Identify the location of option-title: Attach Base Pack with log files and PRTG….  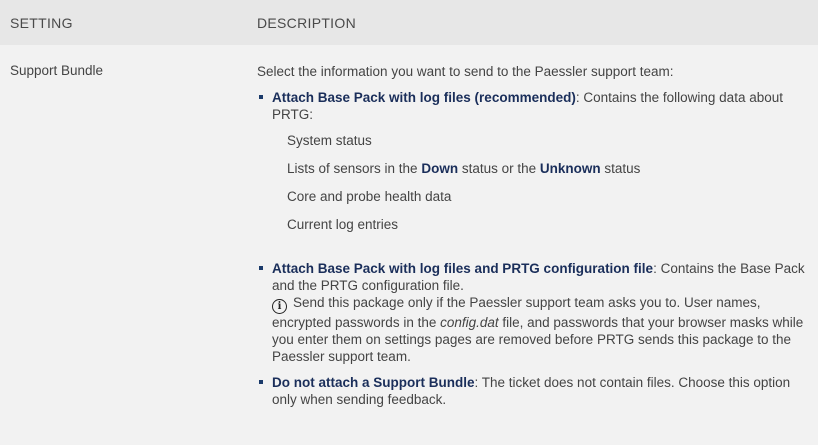
(463, 268).